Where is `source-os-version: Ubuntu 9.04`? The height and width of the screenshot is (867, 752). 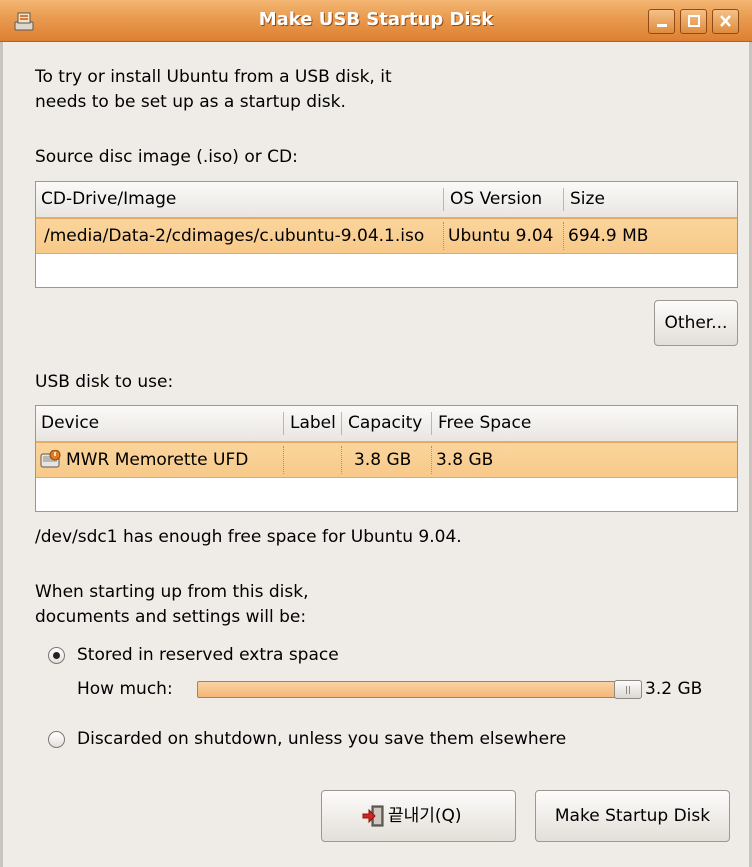 source-os-version: Ubuntu 9.04 is located at coordinates (501, 236).